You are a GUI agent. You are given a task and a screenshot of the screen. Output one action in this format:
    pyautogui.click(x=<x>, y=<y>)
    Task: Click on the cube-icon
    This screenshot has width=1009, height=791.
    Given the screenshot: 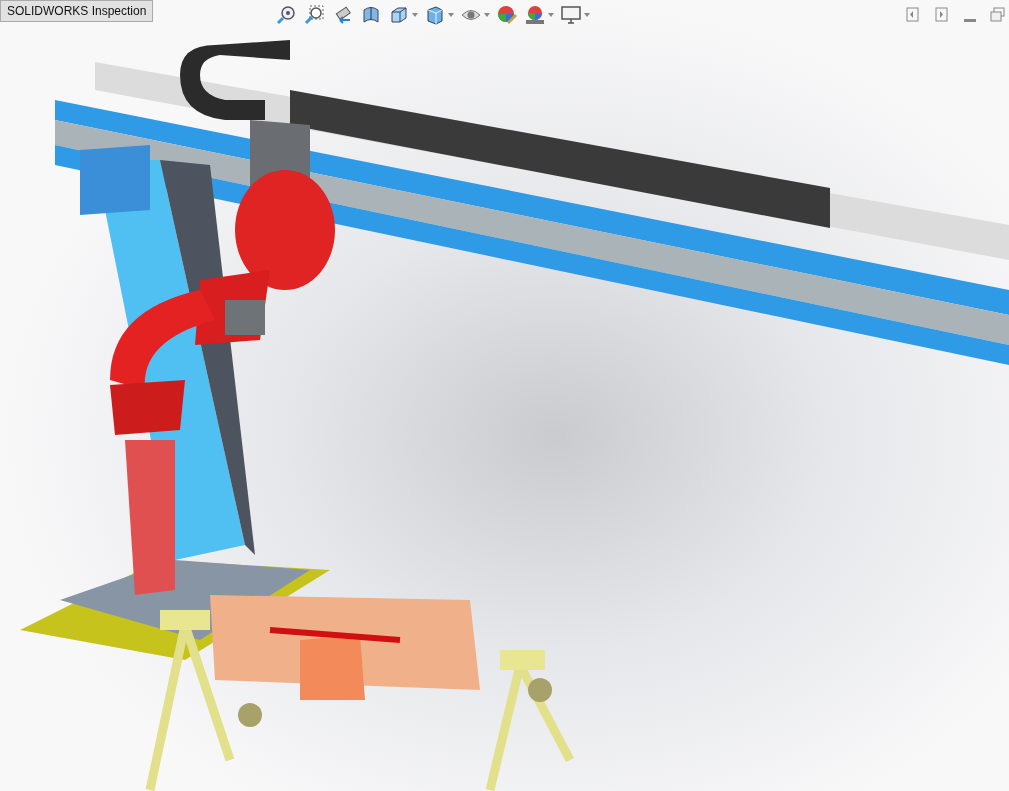 What is the action you would take?
    pyautogui.click(x=399, y=15)
    